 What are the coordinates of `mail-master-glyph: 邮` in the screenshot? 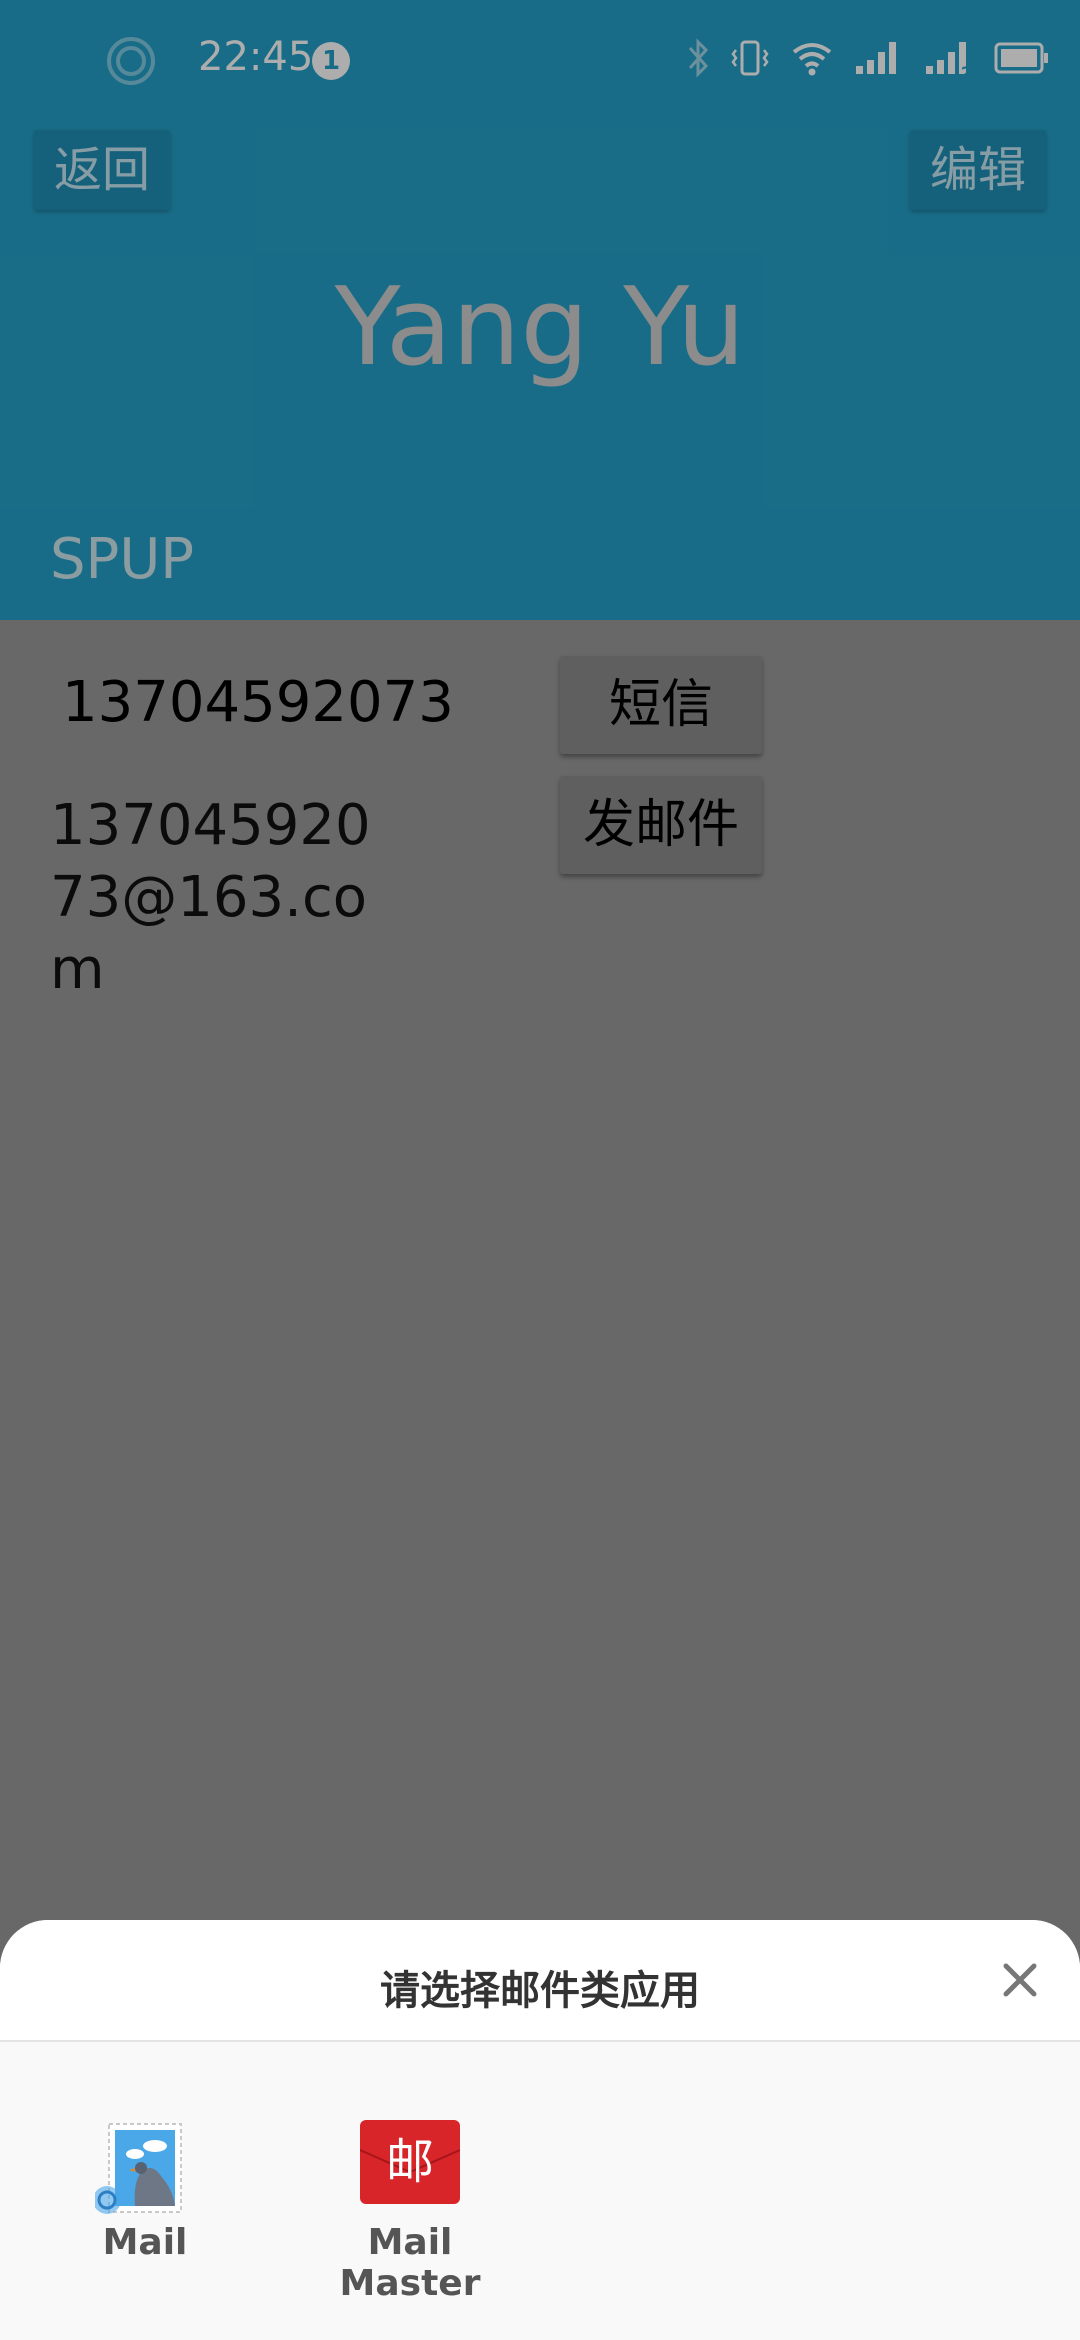 It's located at (410, 2162).